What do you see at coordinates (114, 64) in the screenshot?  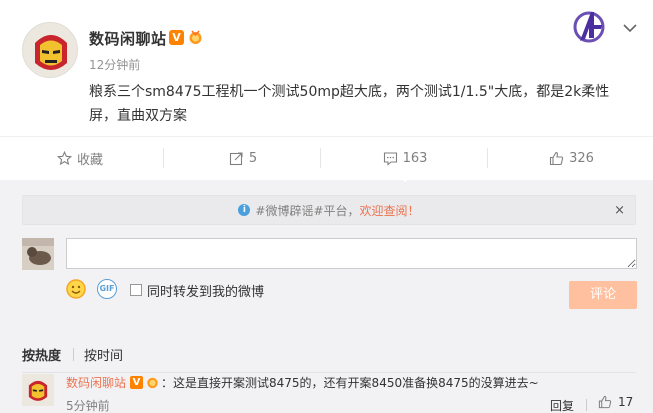 I see `post-timestamp: 12分钟前` at bounding box center [114, 64].